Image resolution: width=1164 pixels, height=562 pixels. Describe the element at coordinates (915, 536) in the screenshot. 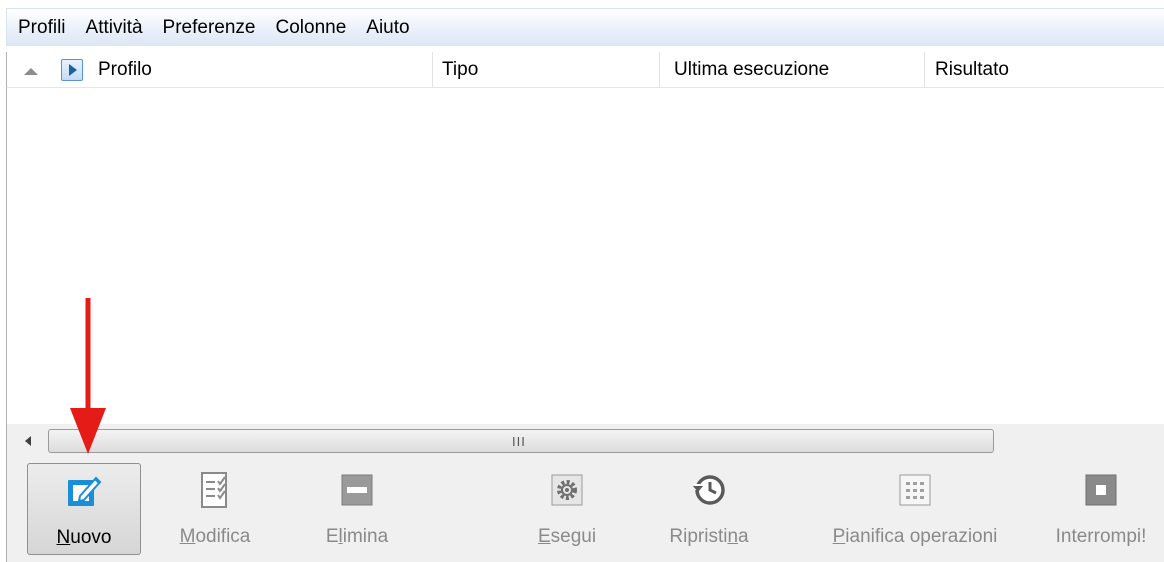

I see `schedule-operations-button-label: Pianifica operazioni` at that location.